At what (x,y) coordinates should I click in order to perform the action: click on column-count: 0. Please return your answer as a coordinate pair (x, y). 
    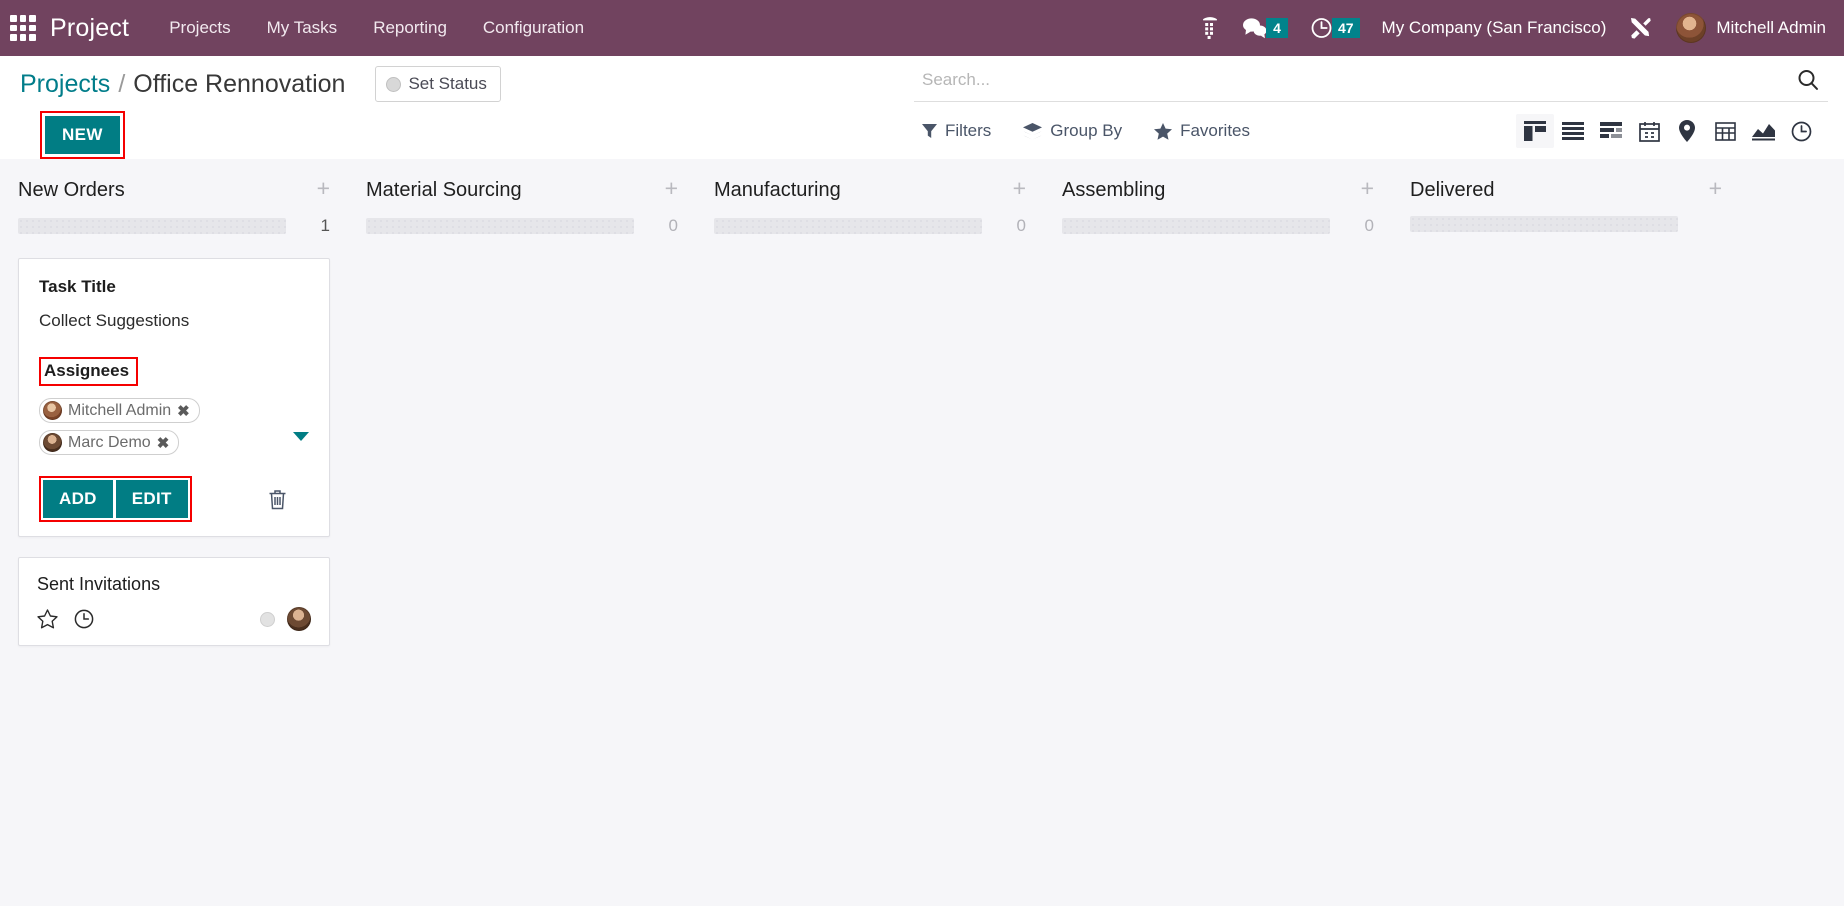
    Looking at the image, I should click on (1021, 225).